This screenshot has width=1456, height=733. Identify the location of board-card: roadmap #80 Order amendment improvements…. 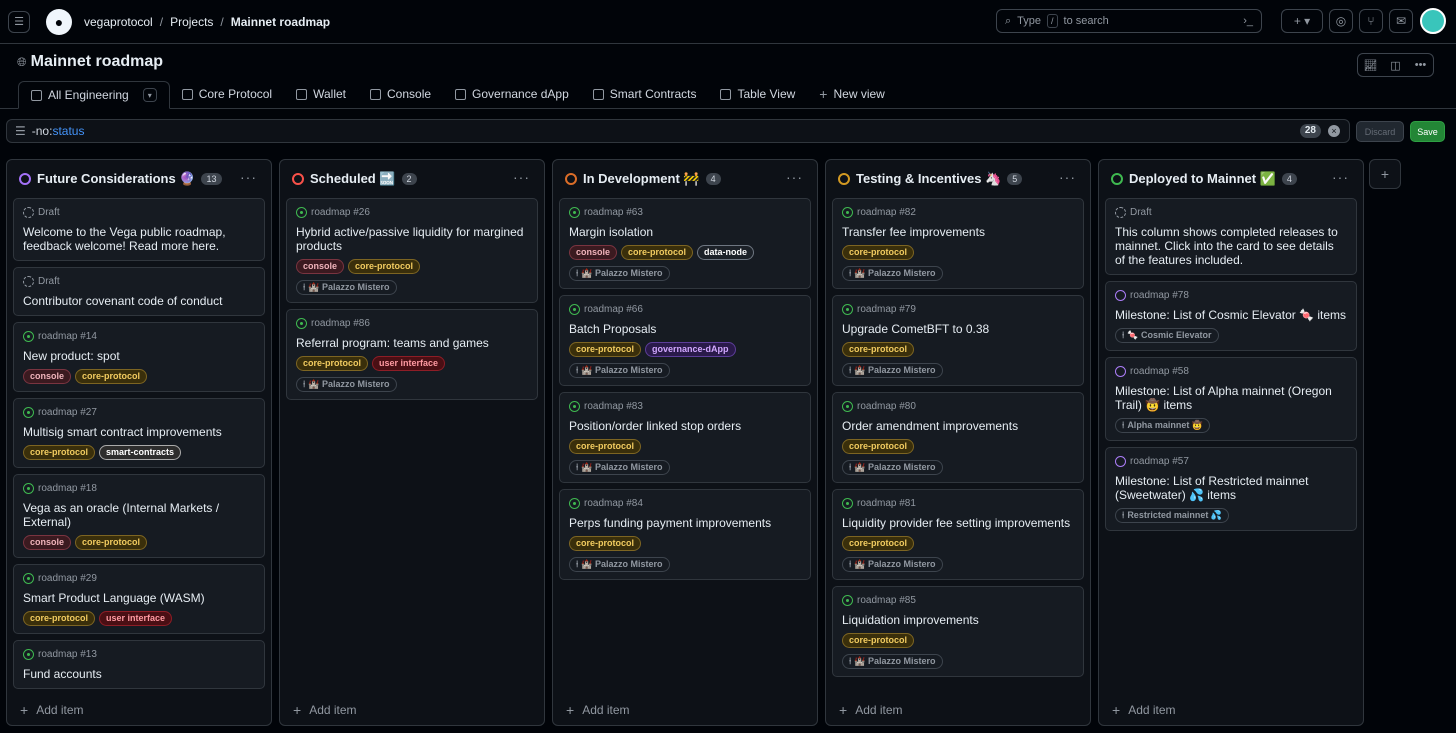
(958, 437).